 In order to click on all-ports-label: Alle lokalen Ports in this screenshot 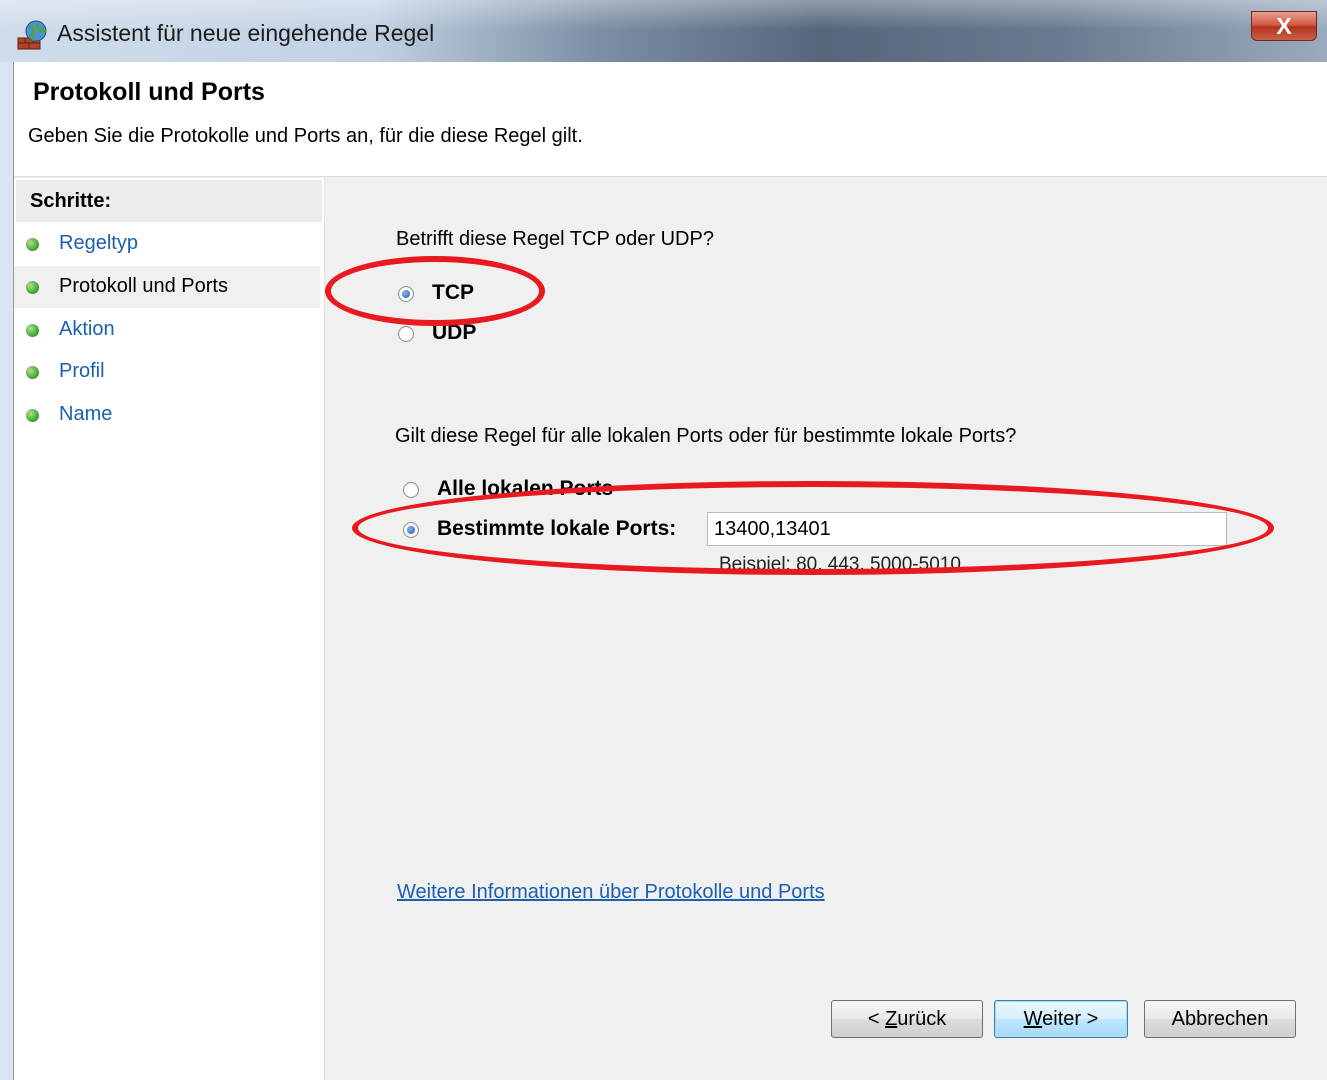, I will do `click(525, 489)`.